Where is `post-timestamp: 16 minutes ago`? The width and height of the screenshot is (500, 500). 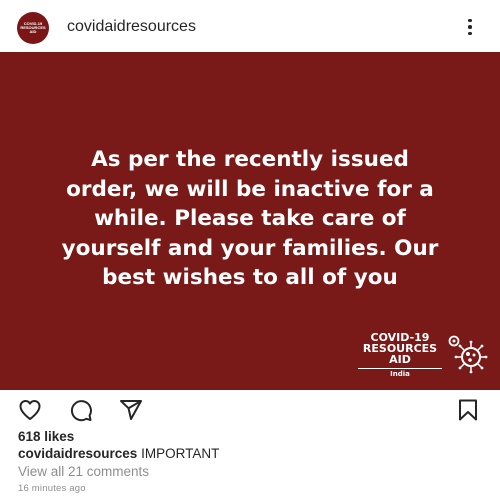
post-timestamp: 16 minutes ago is located at coordinates (52, 488).